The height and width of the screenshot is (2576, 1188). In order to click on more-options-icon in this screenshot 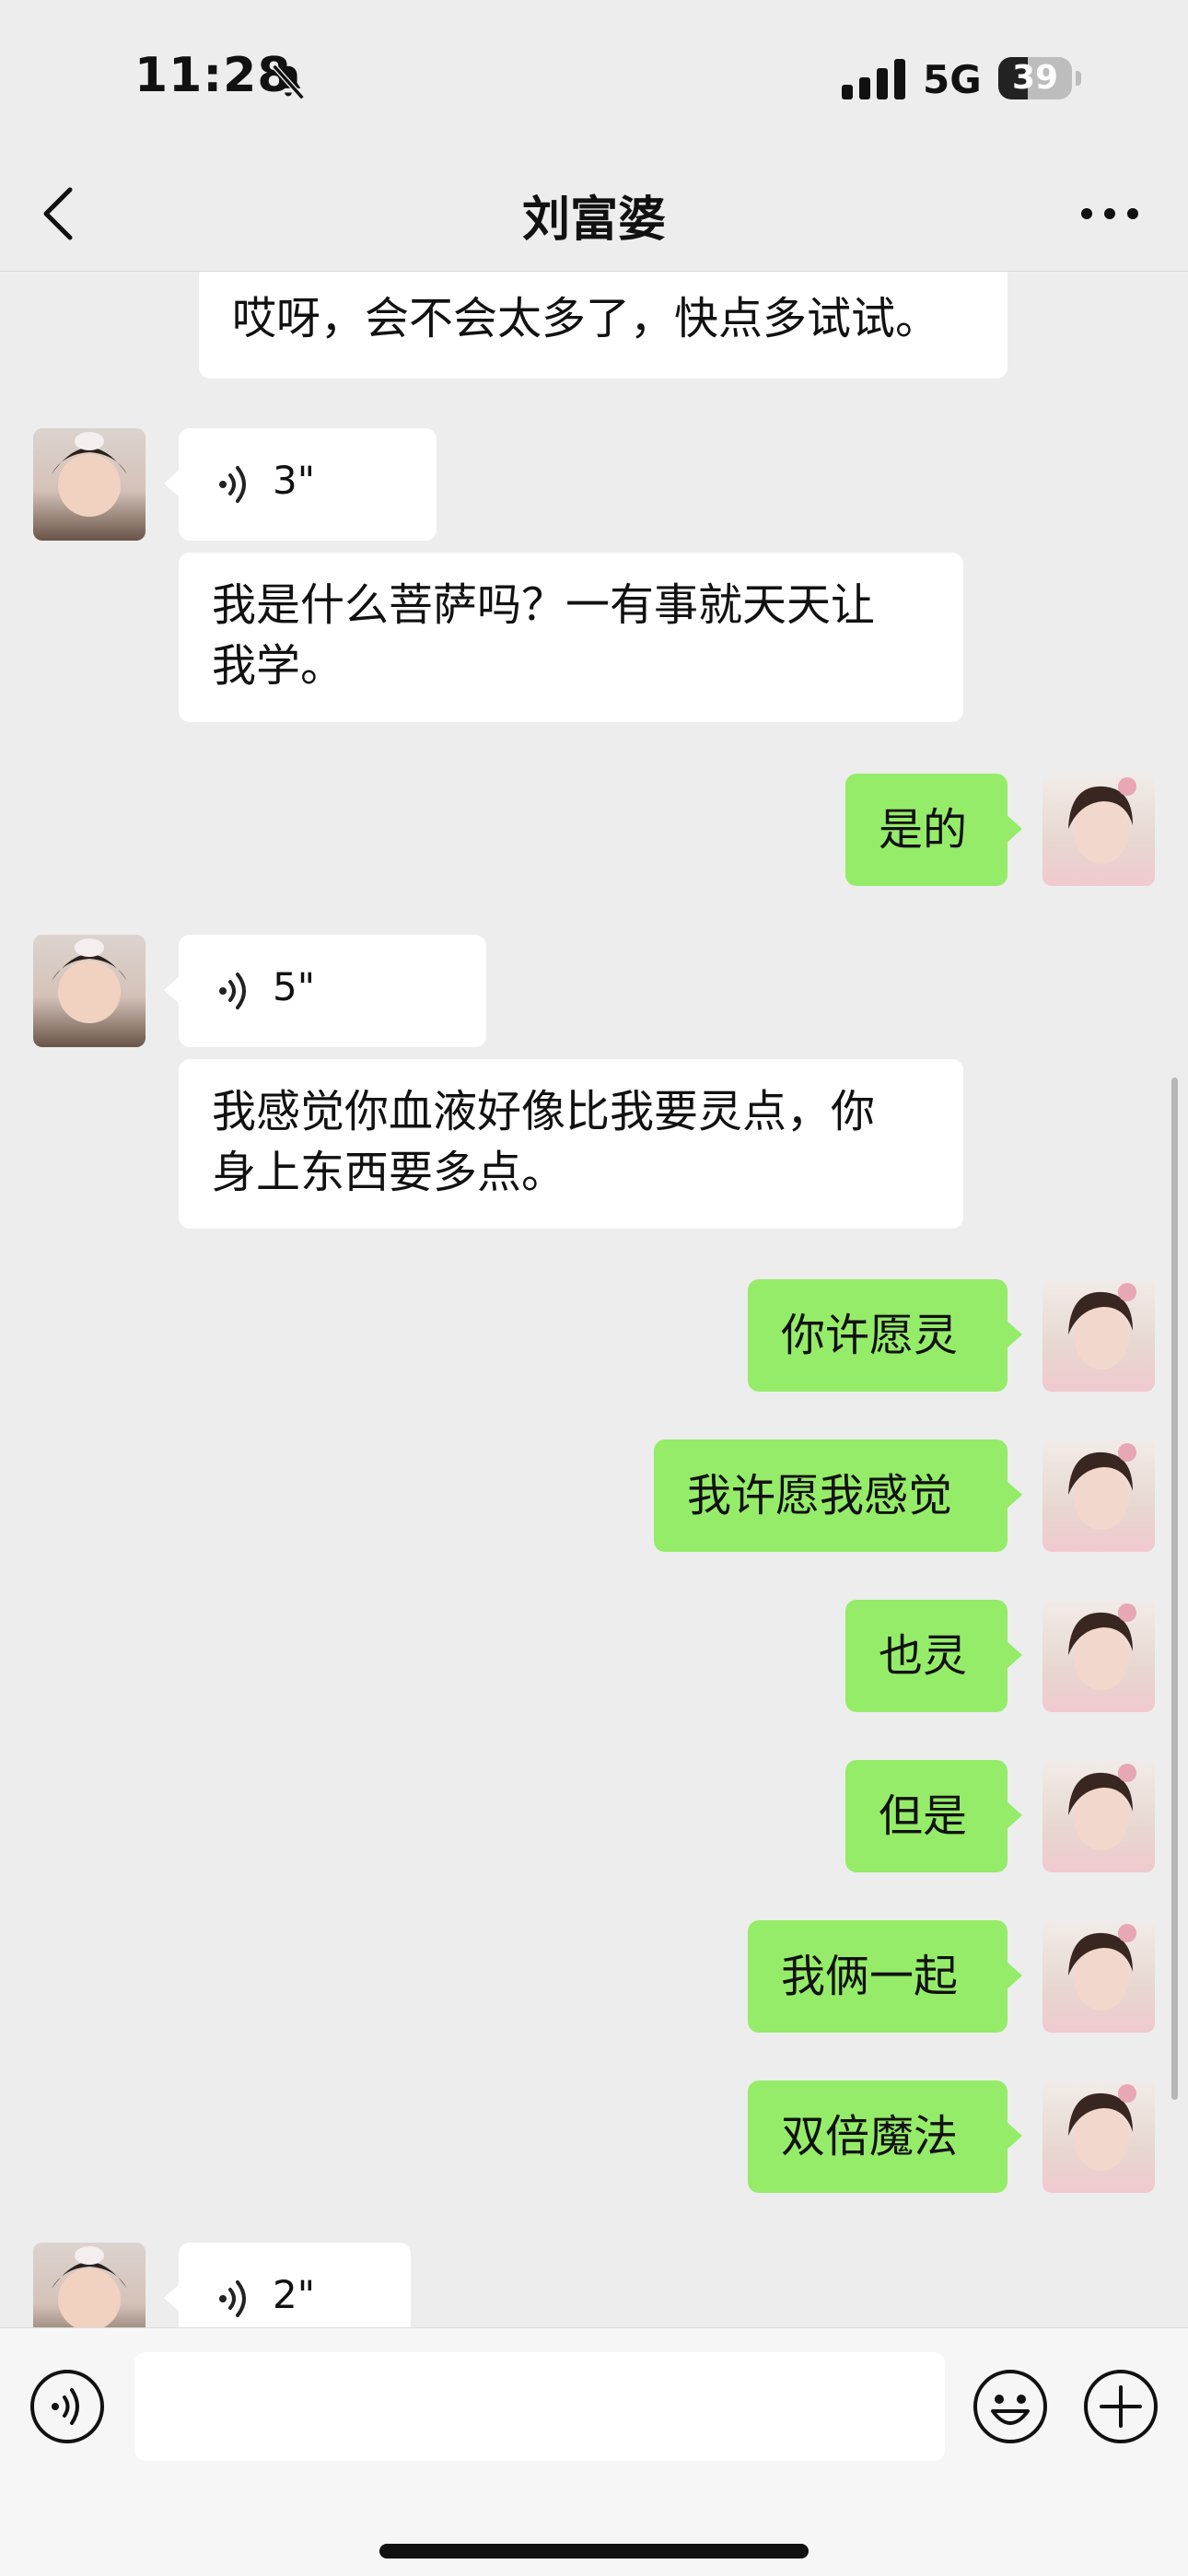, I will do `click(1109, 213)`.